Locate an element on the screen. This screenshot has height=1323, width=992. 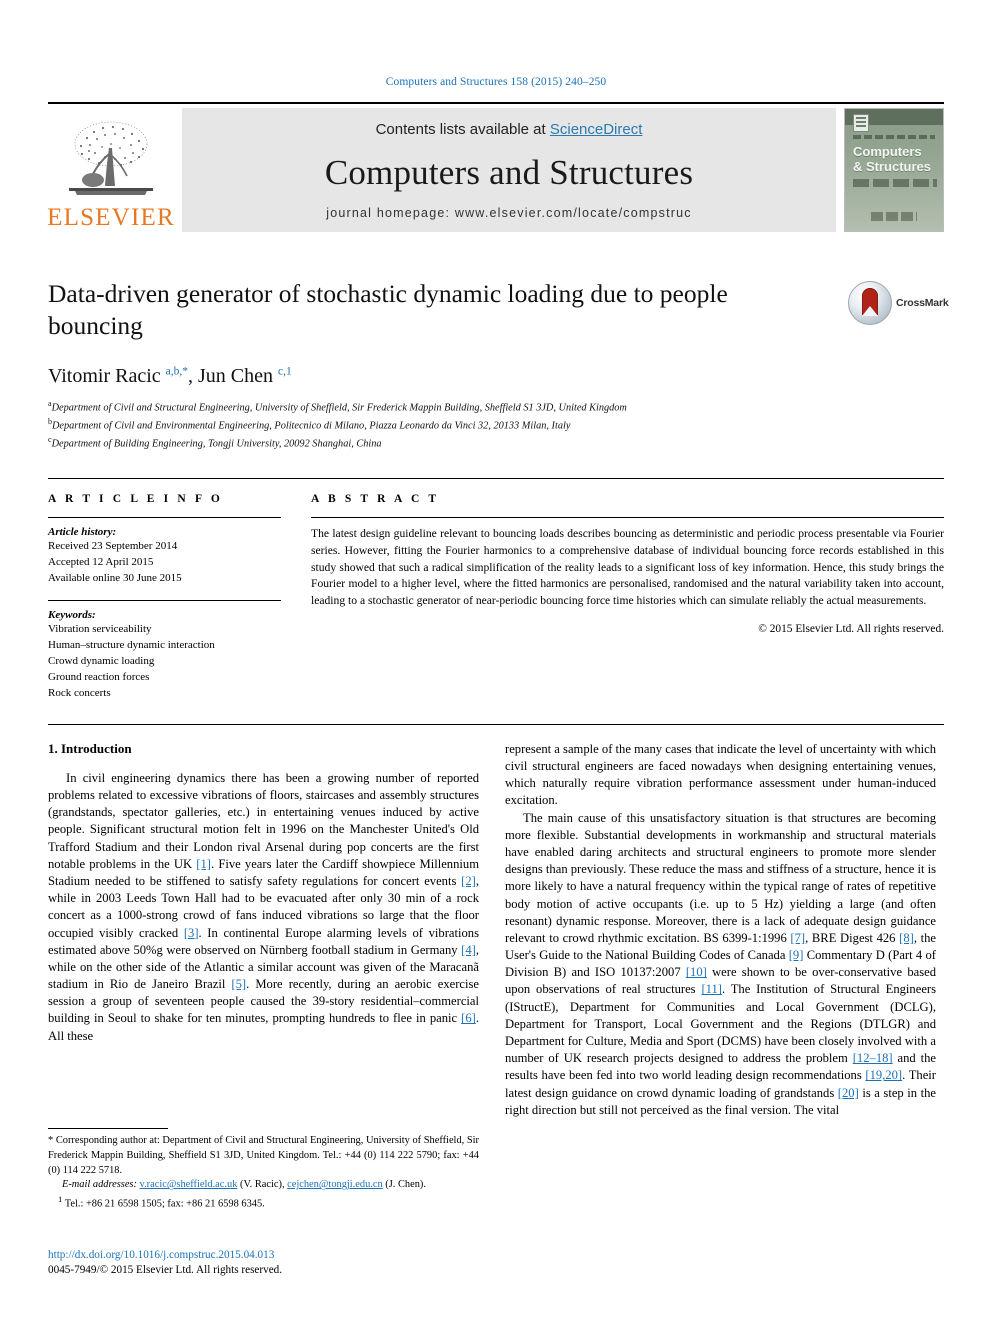
body-top-divider is located at coordinates (496, 724).